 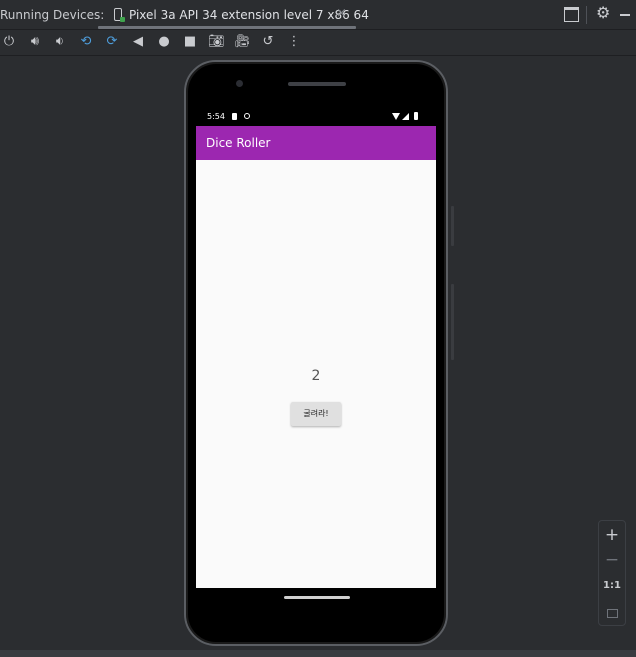 What do you see at coordinates (234, 116) in the screenshot?
I see `sd-card-icon` at bounding box center [234, 116].